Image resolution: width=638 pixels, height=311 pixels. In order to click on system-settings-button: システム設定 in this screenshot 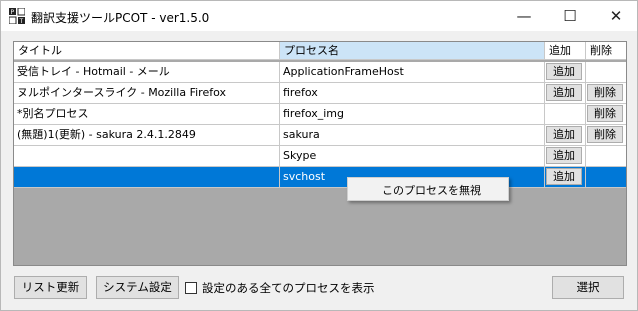, I will do `click(137, 287)`.